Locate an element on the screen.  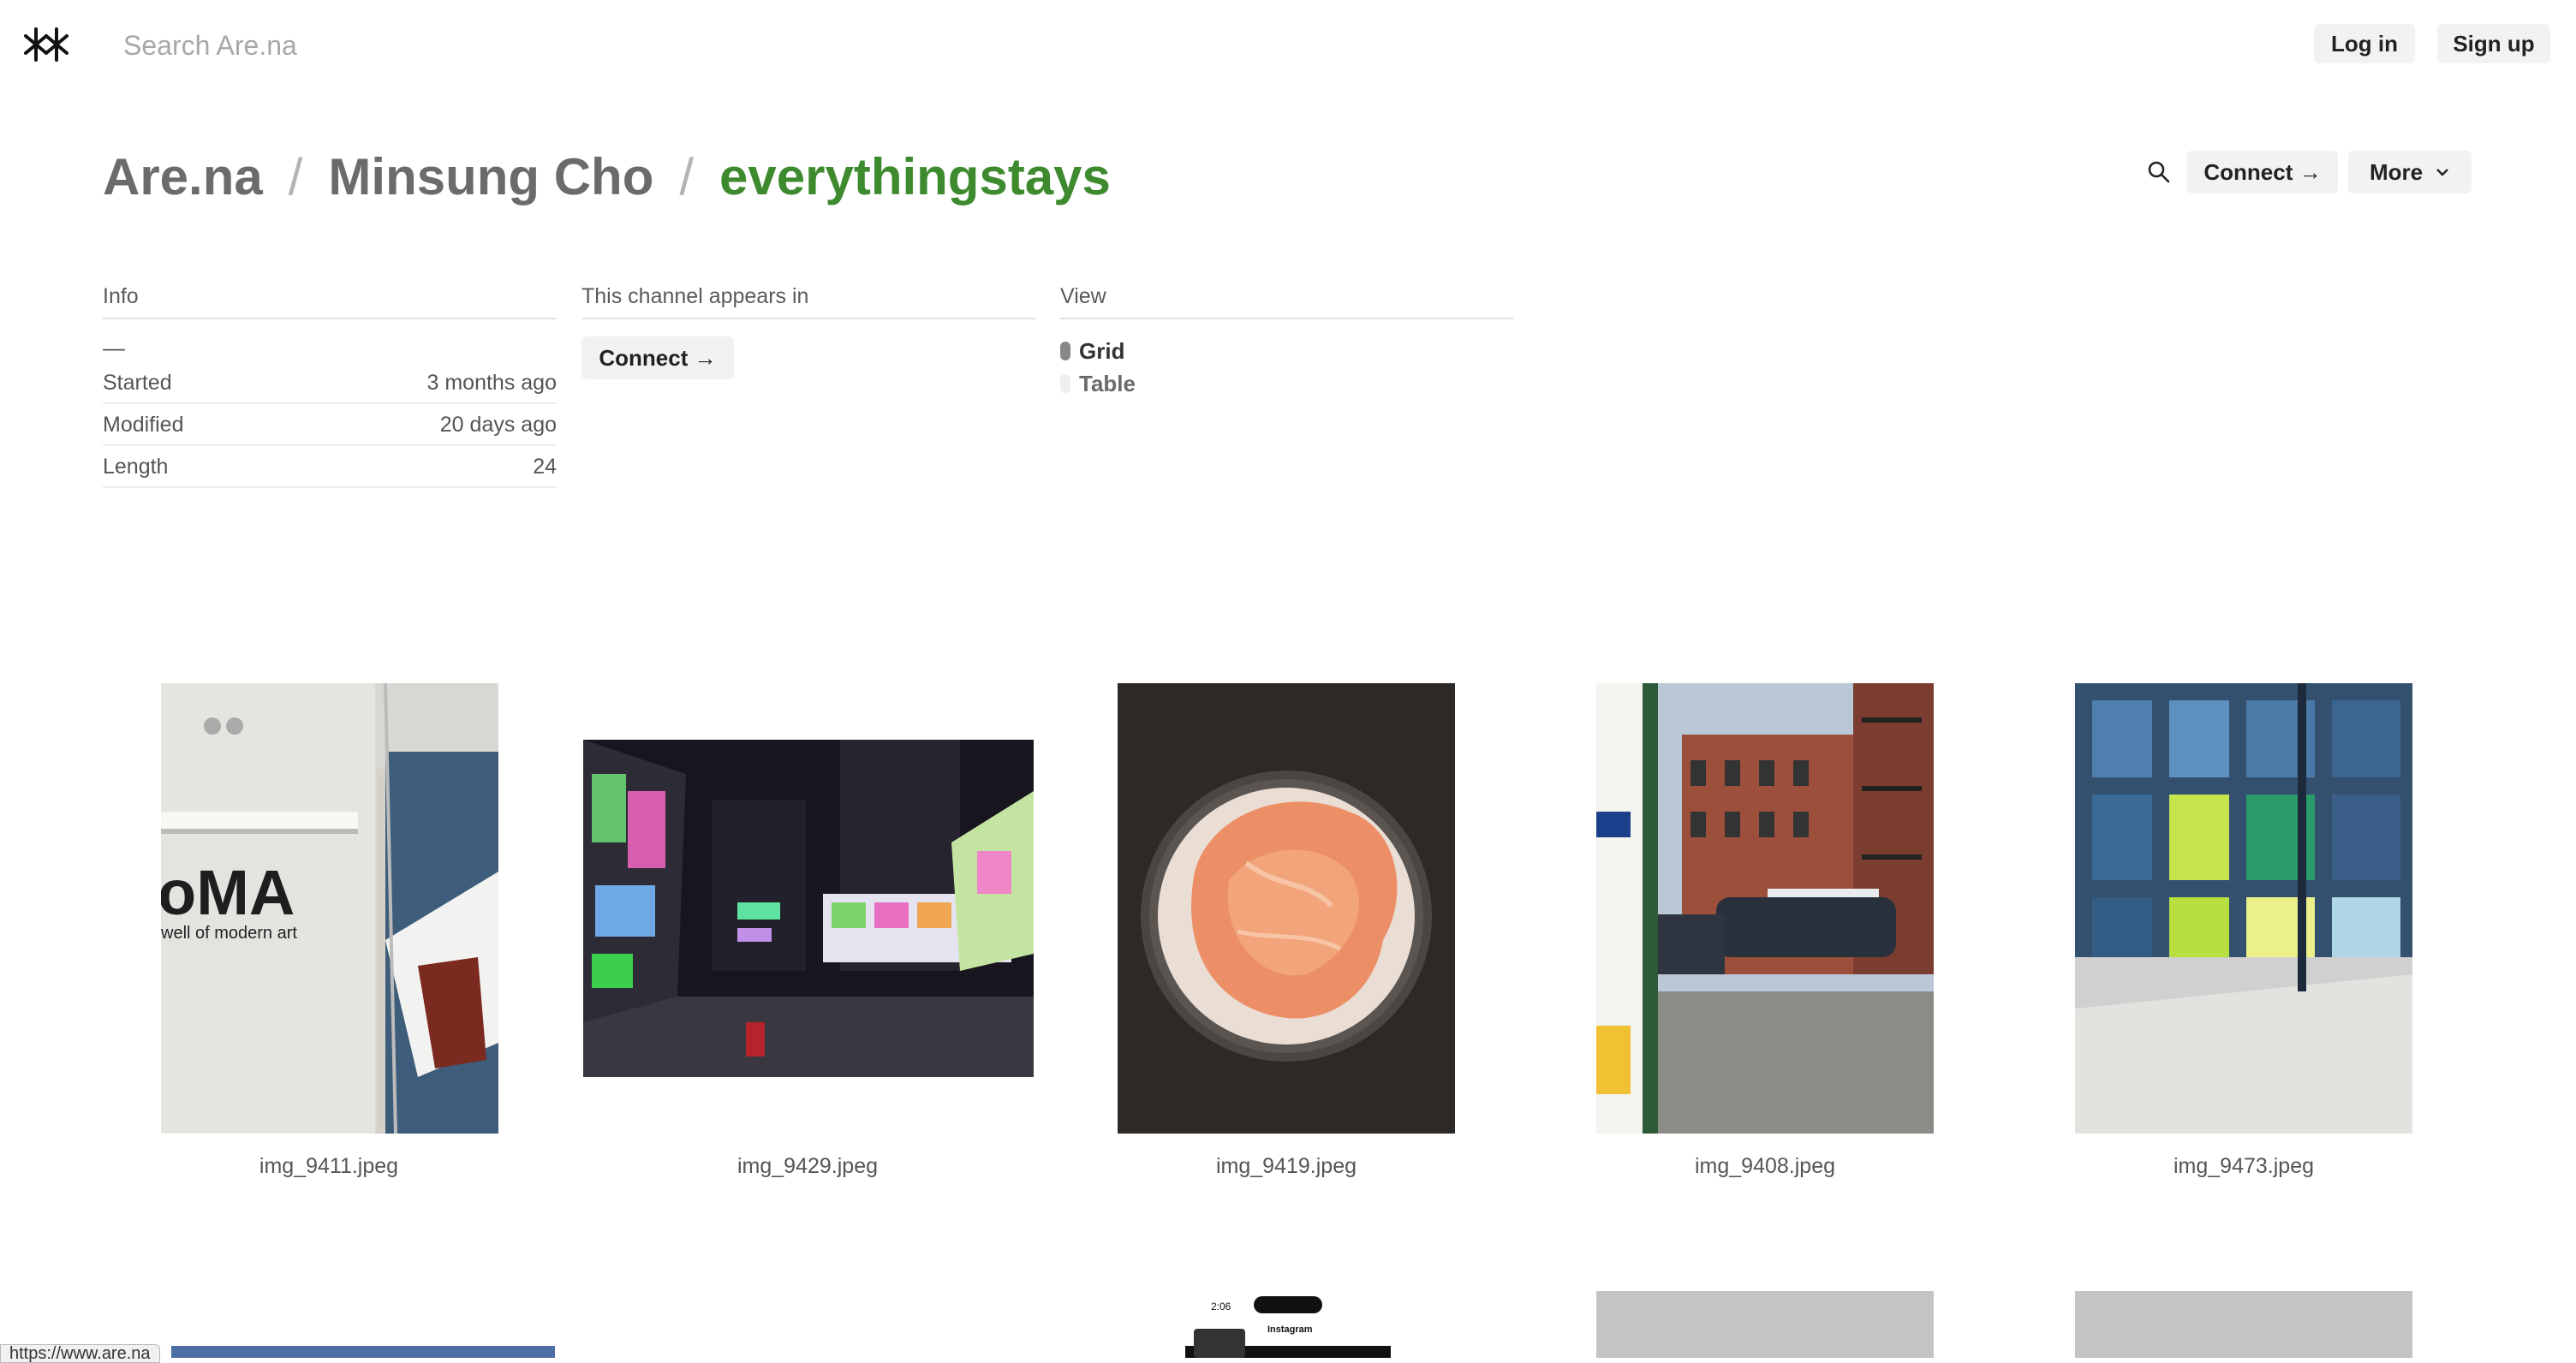
info-label: Modified is located at coordinates (143, 425).